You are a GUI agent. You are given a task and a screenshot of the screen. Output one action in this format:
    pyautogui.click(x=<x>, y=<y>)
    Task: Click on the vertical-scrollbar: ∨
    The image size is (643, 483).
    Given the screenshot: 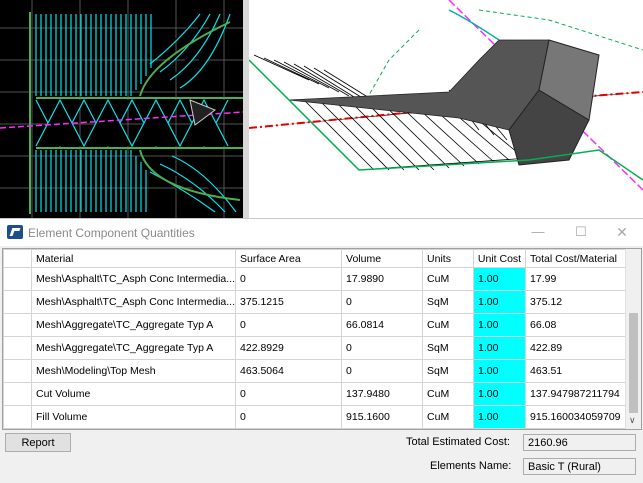 What is the action you would take?
    pyautogui.click(x=633, y=339)
    